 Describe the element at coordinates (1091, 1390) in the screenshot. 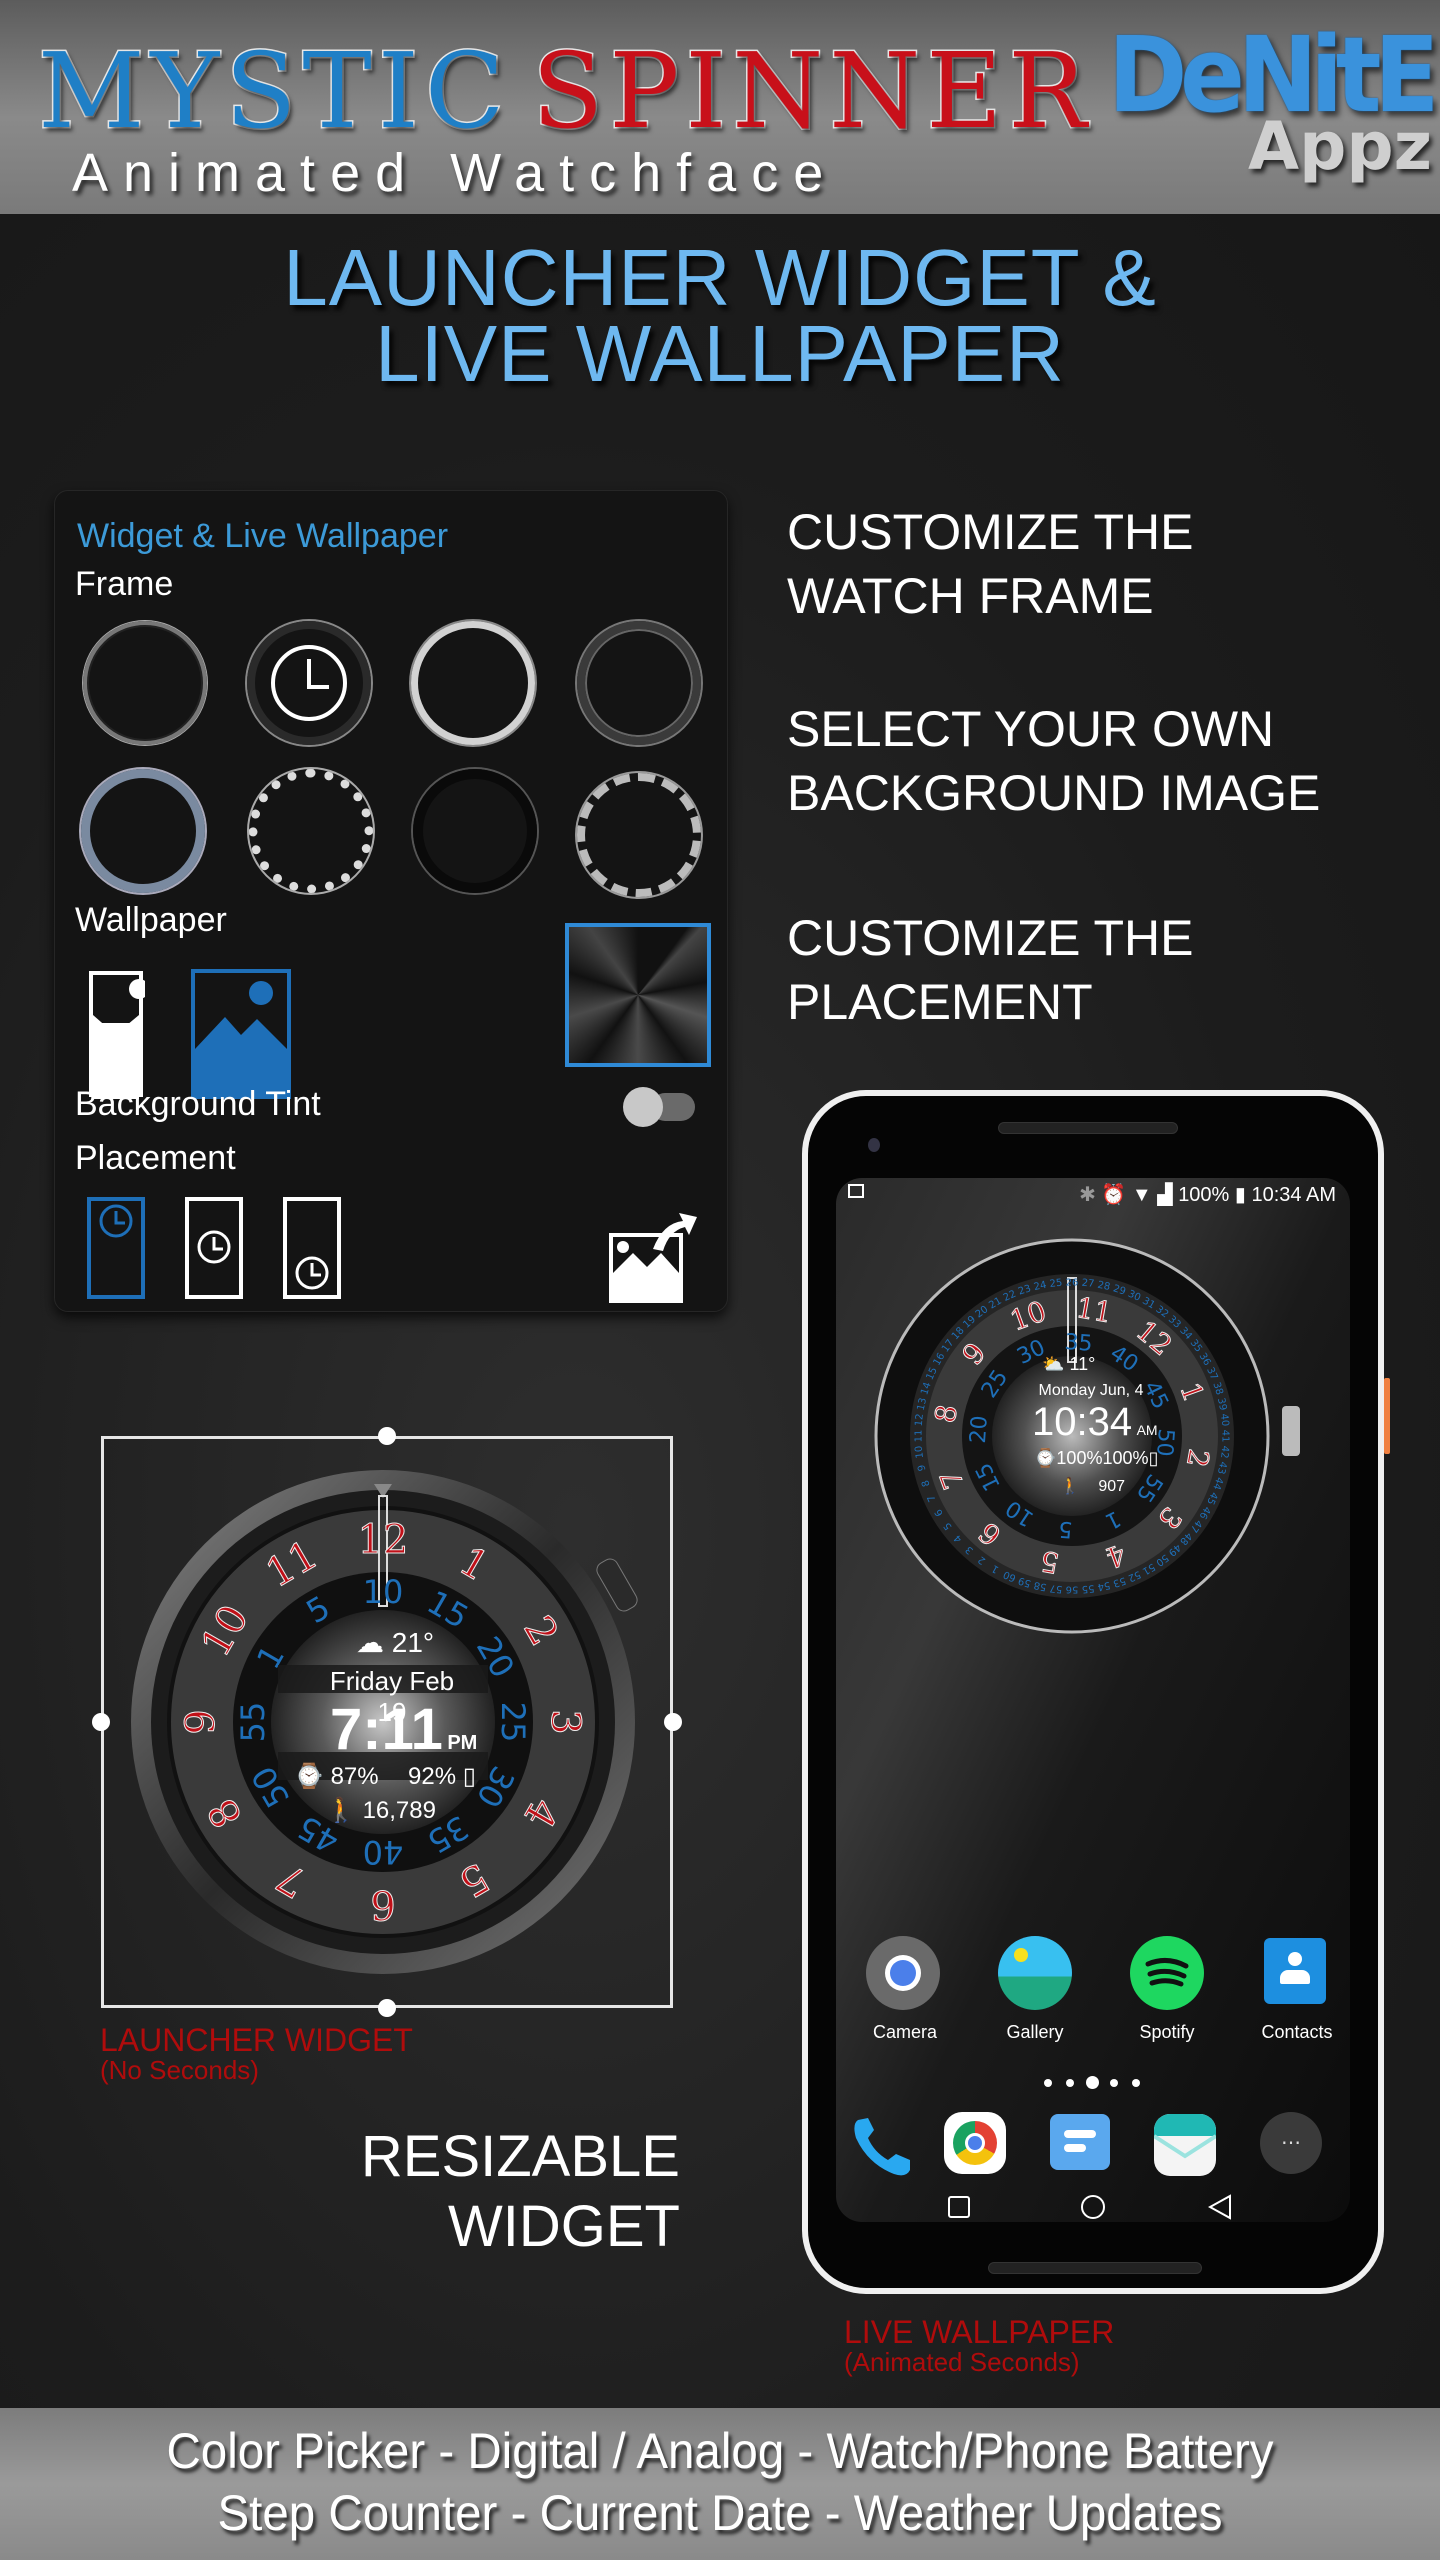

I see `phone-watch-date: Monday Jun, 4` at that location.